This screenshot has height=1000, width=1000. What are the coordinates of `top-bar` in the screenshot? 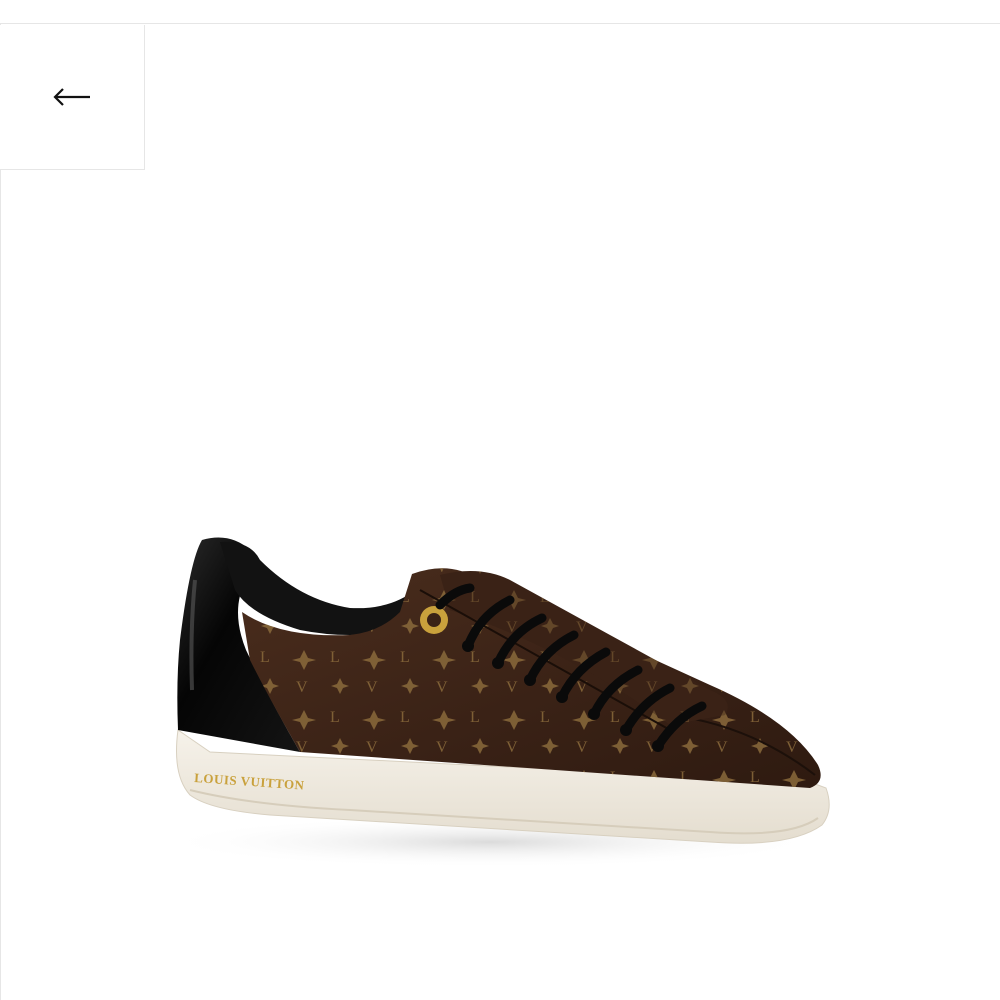 It's located at (500, 12).